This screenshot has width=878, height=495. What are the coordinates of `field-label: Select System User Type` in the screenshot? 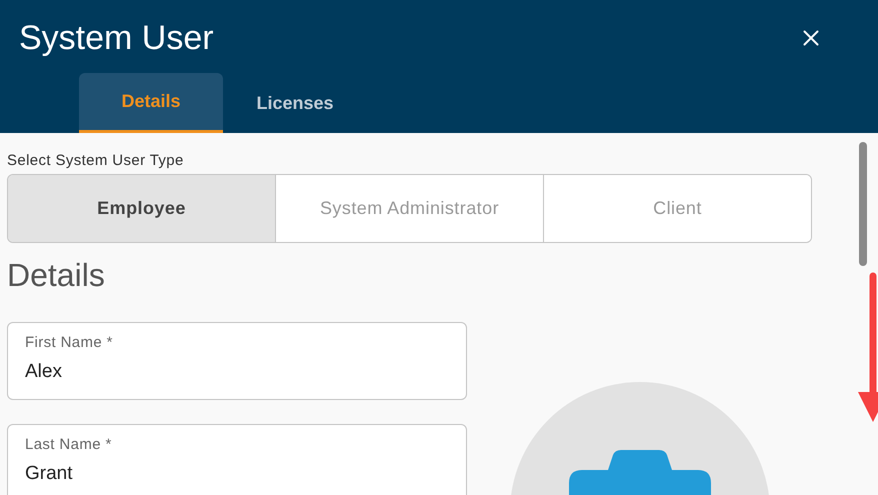 It's located at (96, 161).